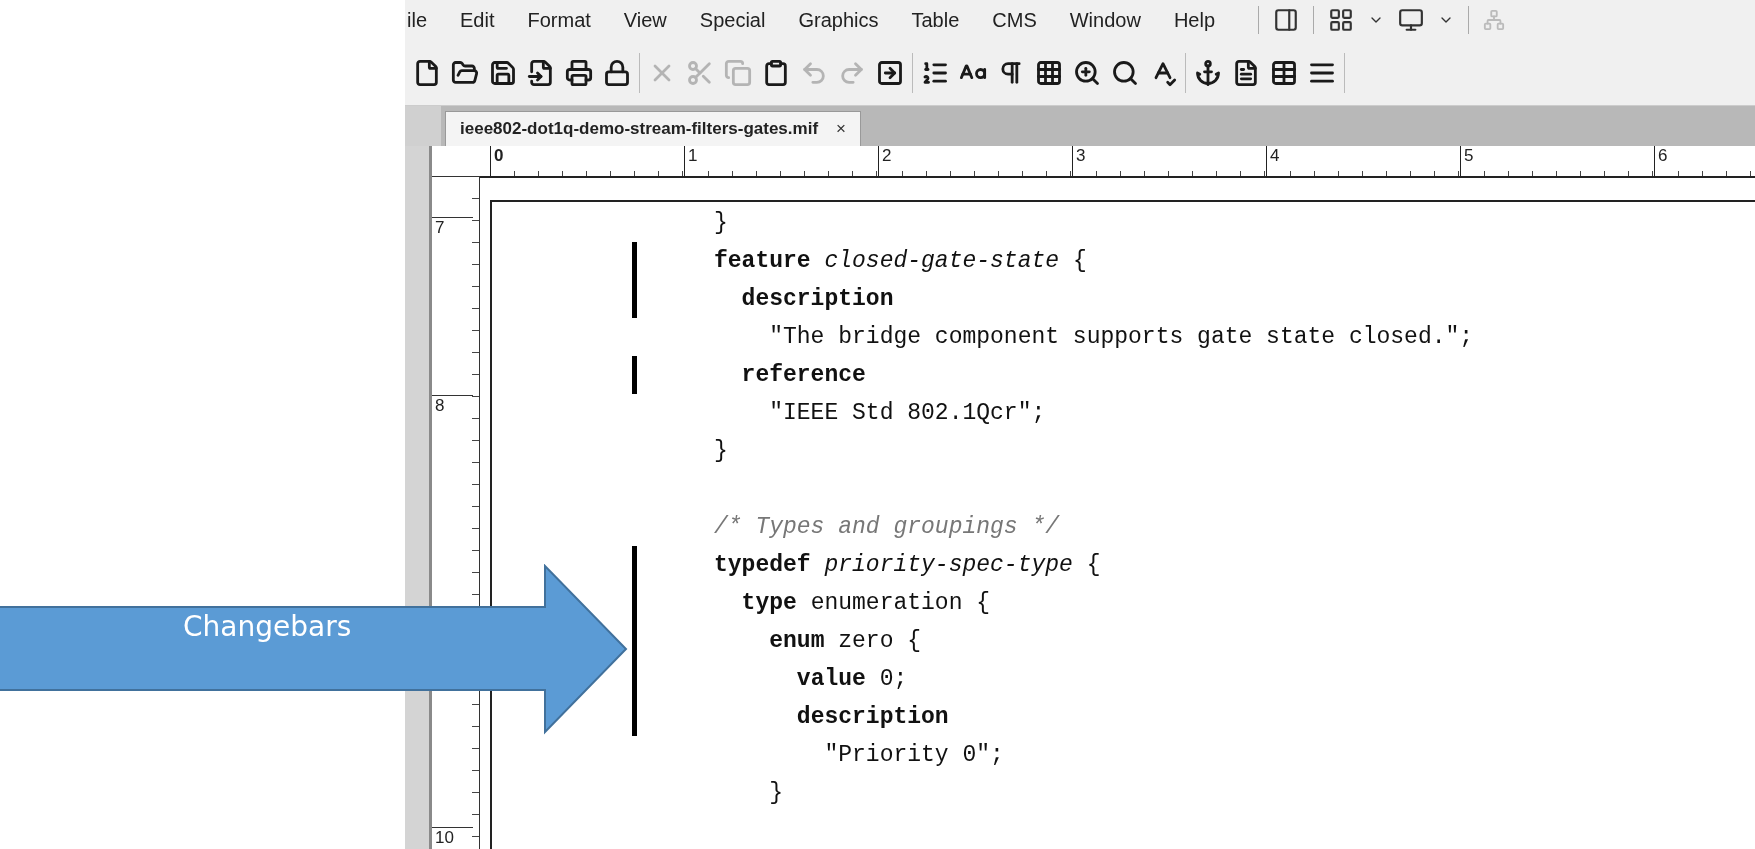 Image resolution: width=1755 pixels, height=849 pixels. I want to click on ruler-number: 3, so click(1081, 155).